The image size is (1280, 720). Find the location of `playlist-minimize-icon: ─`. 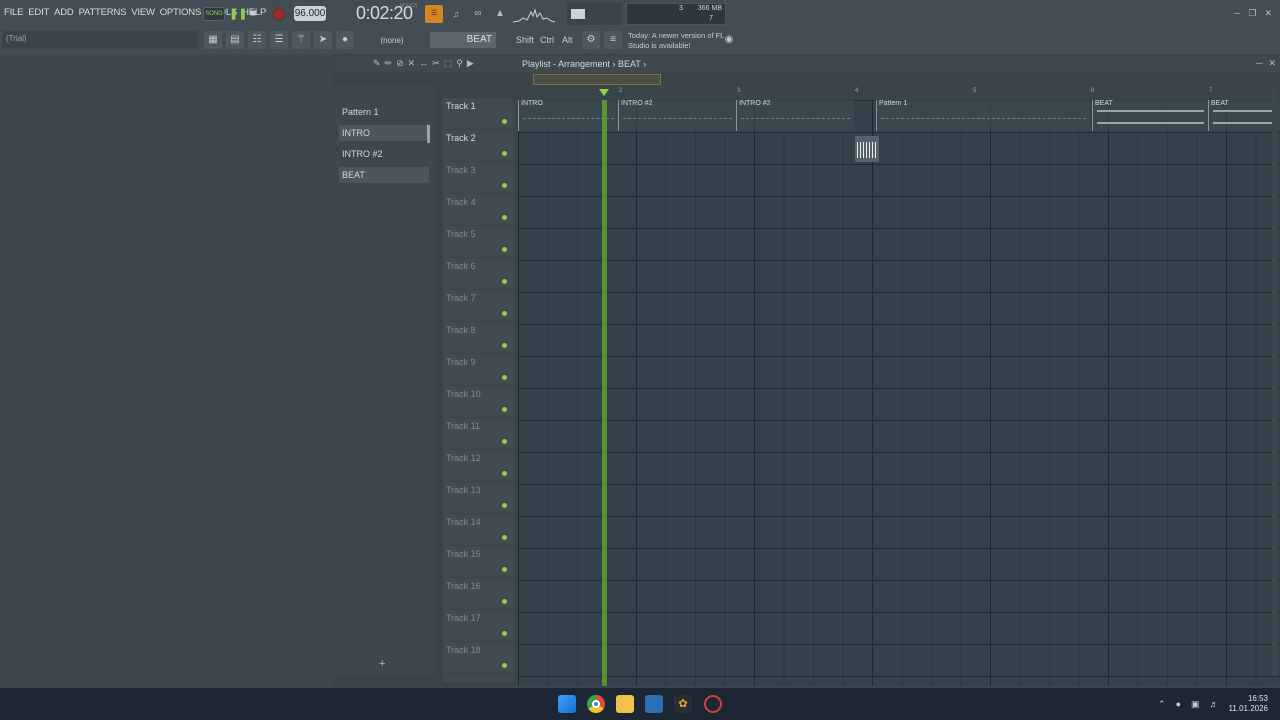

playlist-minimize-icon: ─ is located at coordinates (1259, 63).